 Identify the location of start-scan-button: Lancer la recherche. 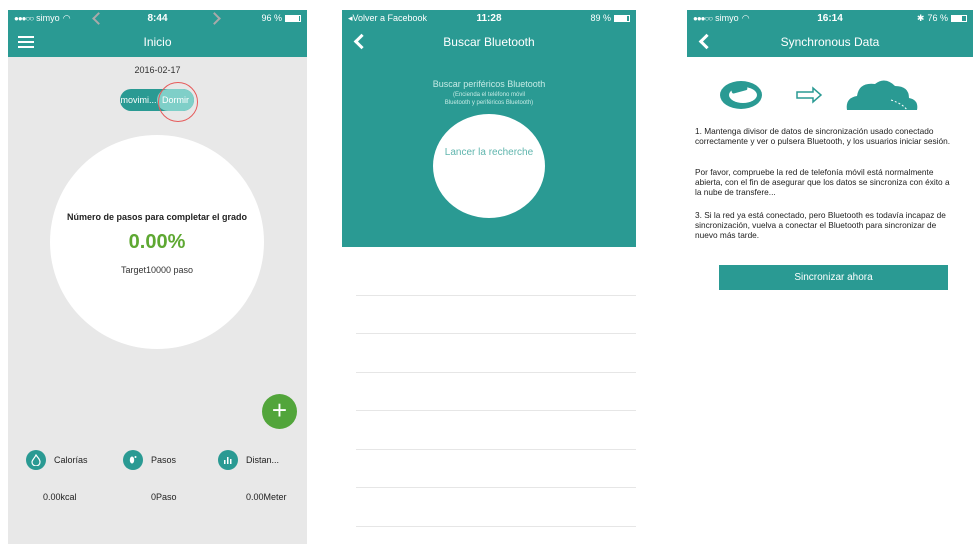
(489, 166).